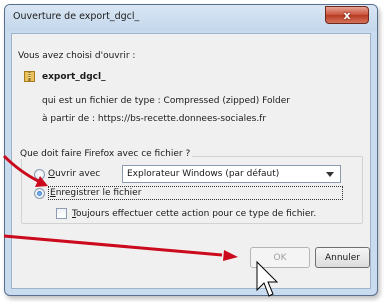 The image size is (386, 302). Describe the element at coordinates (230, 255) in the screenshot. I see `annotation-arrowhead-ok` at that location.